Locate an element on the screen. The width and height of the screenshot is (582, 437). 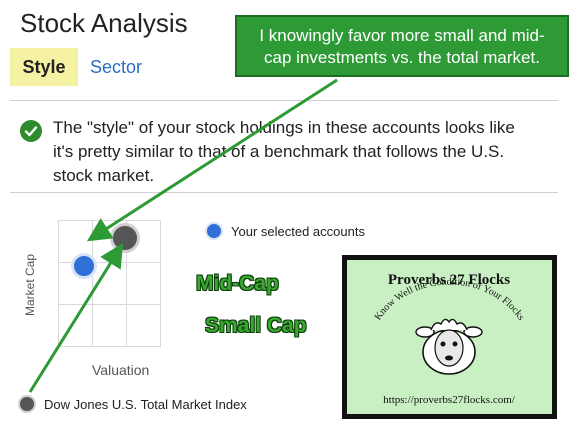
benchmark-arrow is located at coordinates (76, 317).